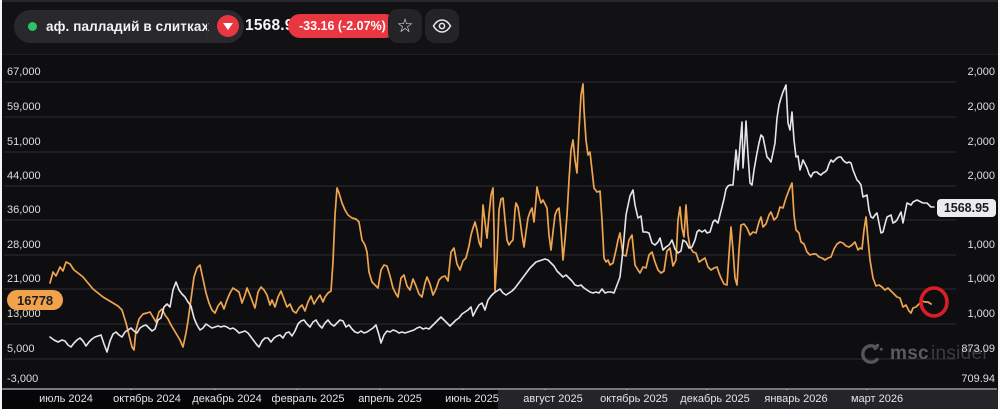  I want to click on y-axis-label-left: 21,000, so click(24, 279).